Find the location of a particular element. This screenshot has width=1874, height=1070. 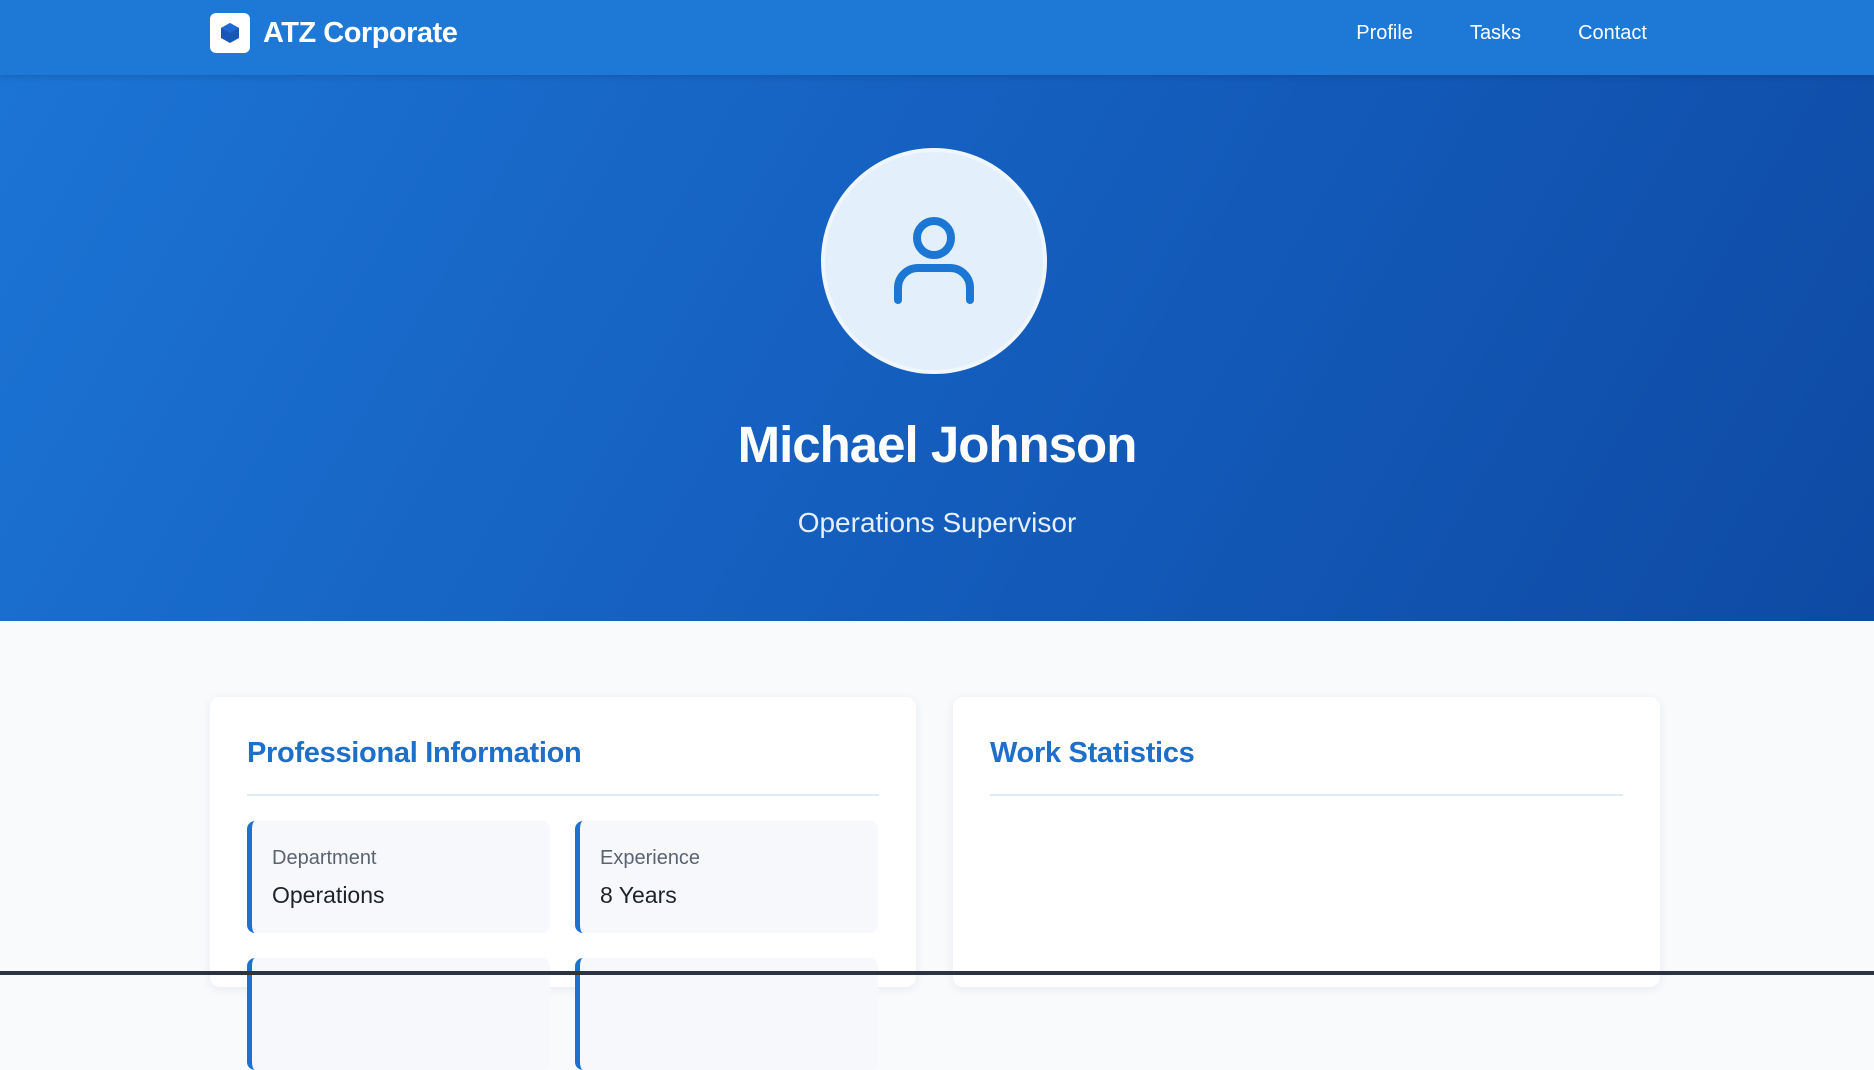

profile-name: Michael Johnson is located at coordinates (937, 444).